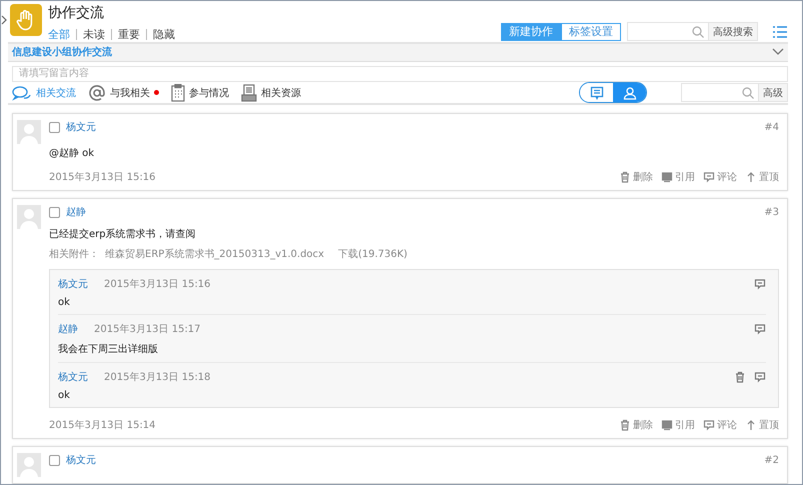 This screenshot has width=803, height=485. Describe the element at coordinates (129, 34) in the screenshot. I see `filter-tab: 重要` at that location.